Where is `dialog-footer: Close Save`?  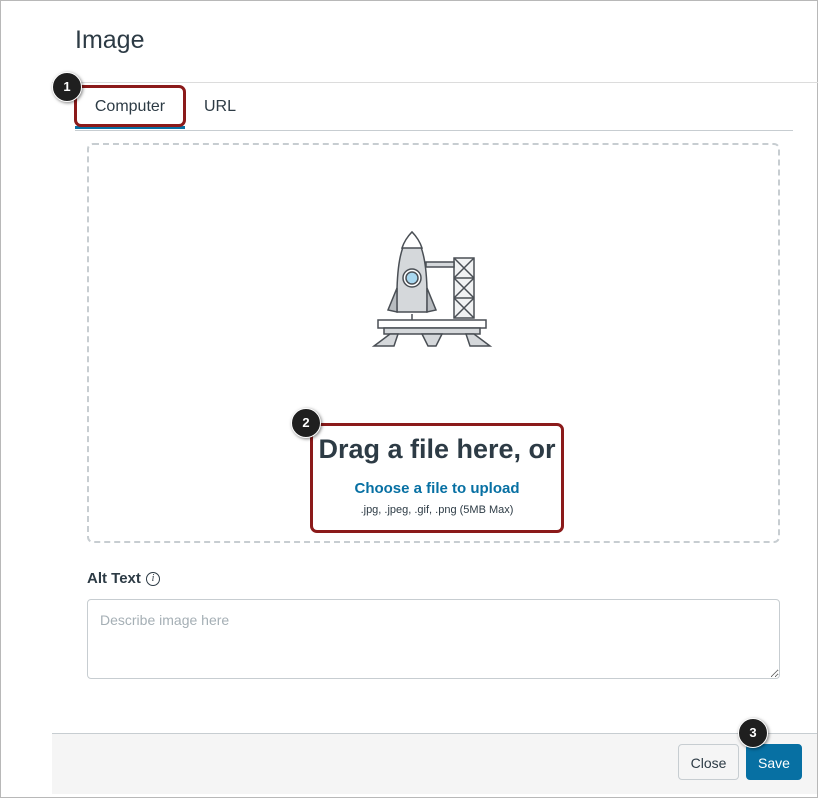 dialog-footer: Close Save is located at coordinates (434, 763).